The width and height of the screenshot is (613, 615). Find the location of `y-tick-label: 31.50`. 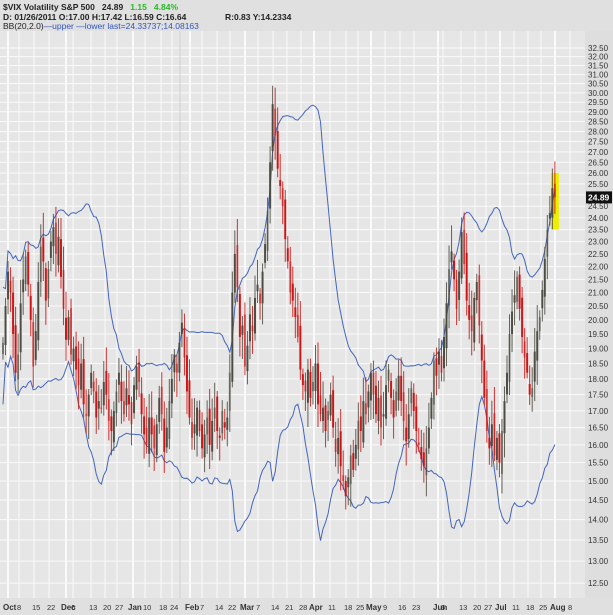

y-tick-label: 31.50 is located at coordinates (598, 66).